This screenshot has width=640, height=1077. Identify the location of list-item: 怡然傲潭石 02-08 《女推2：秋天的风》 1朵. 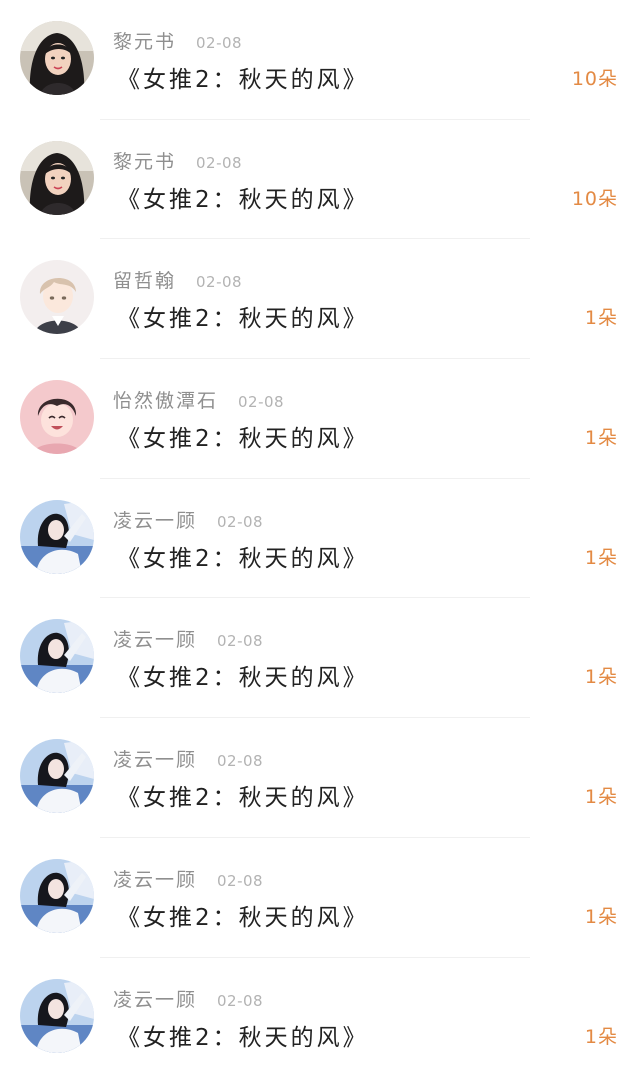
(320, 419).